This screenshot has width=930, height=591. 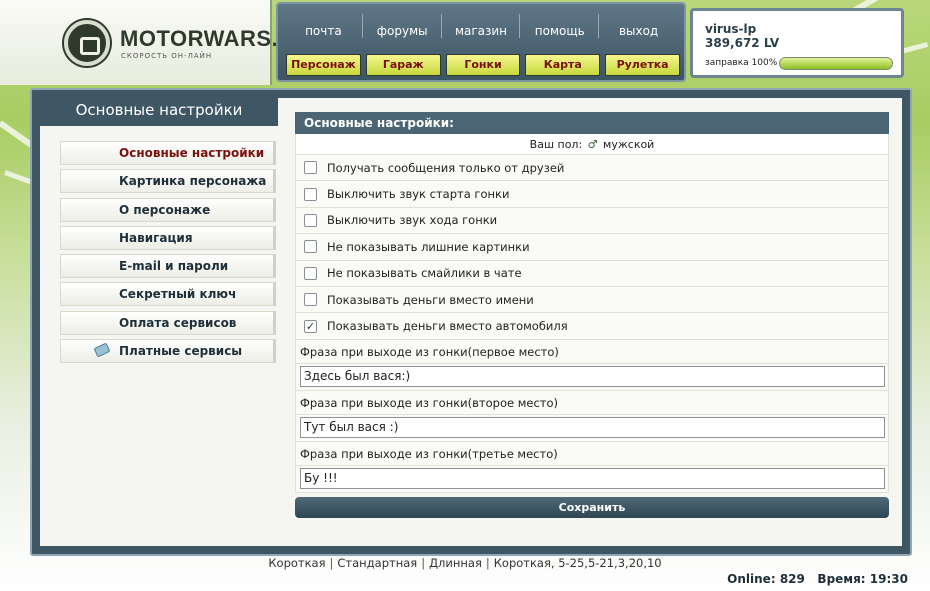 I want to click on sidebar-item-label: Секретный ключ, so click(x=178, y=294).